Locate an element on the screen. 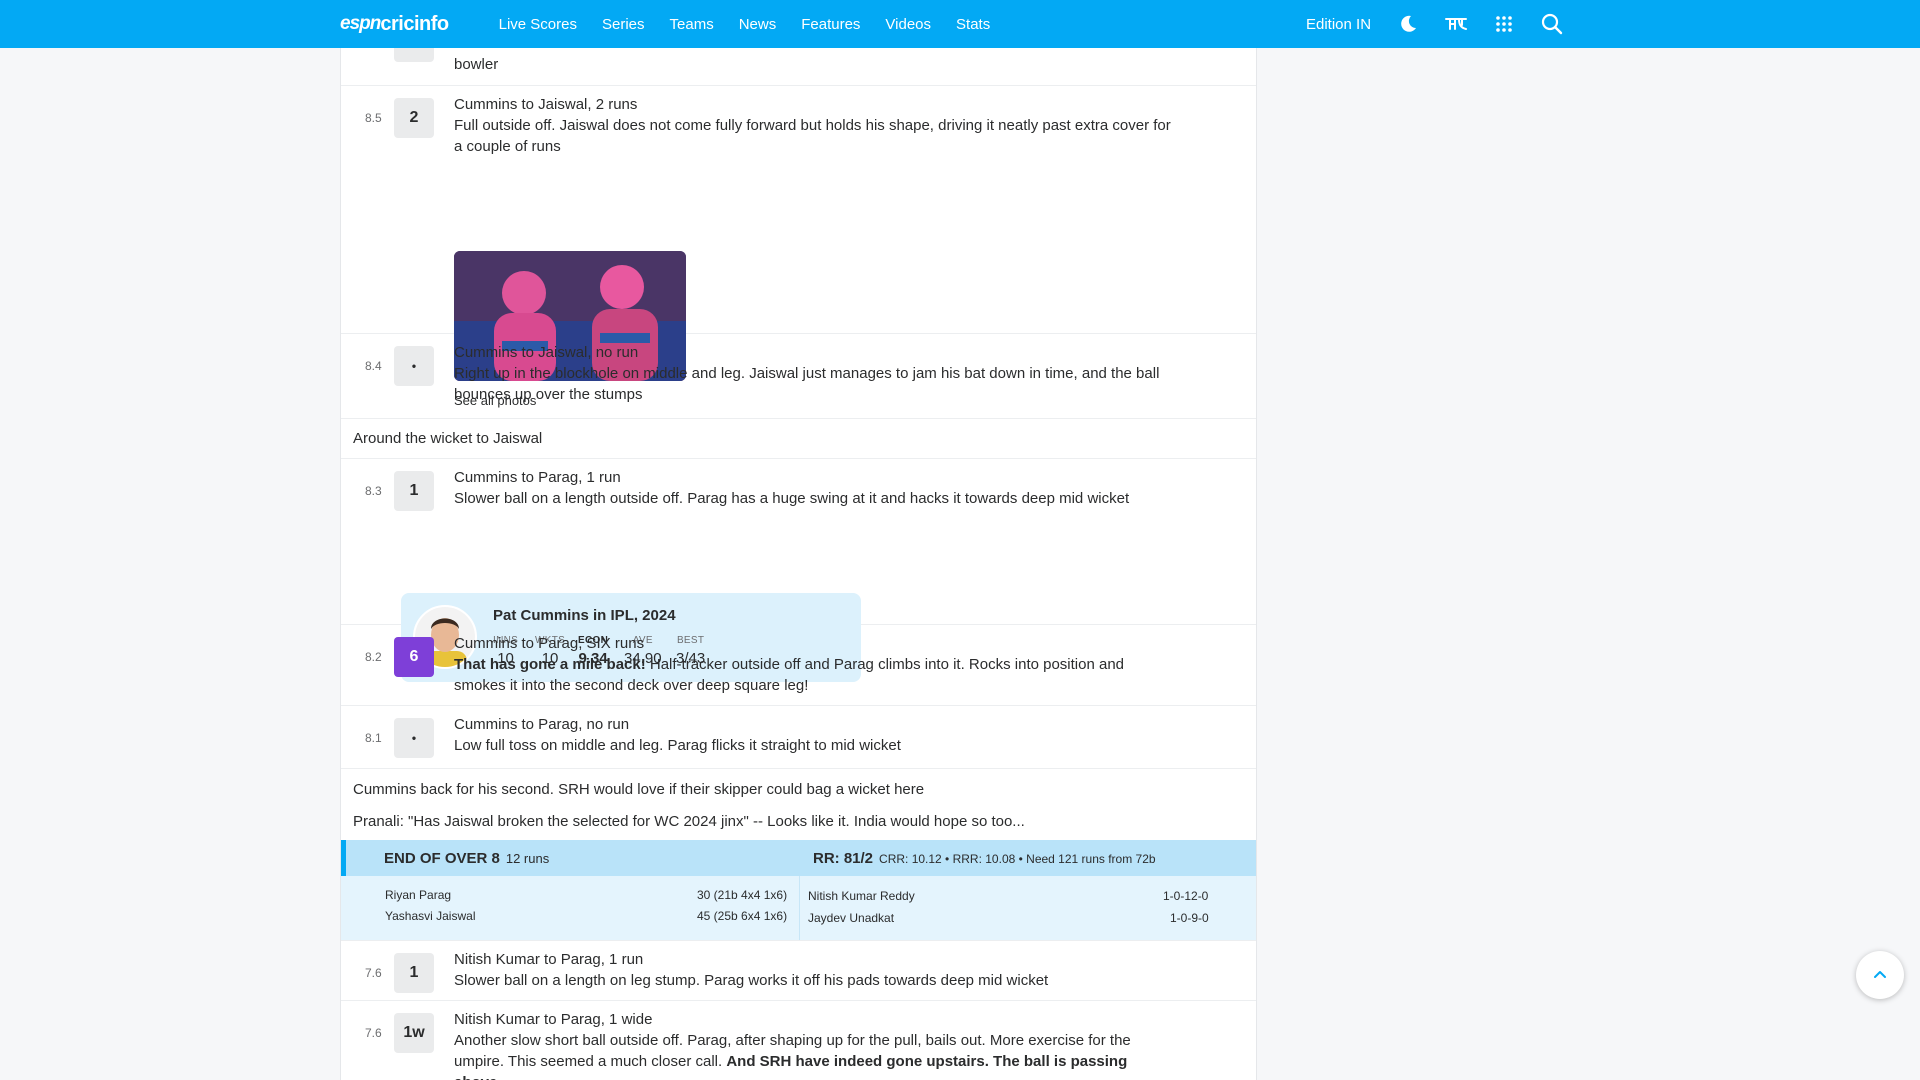 The image size is (1920, 1080). logo-espn-text: espn is located at coordinates (360, 23).